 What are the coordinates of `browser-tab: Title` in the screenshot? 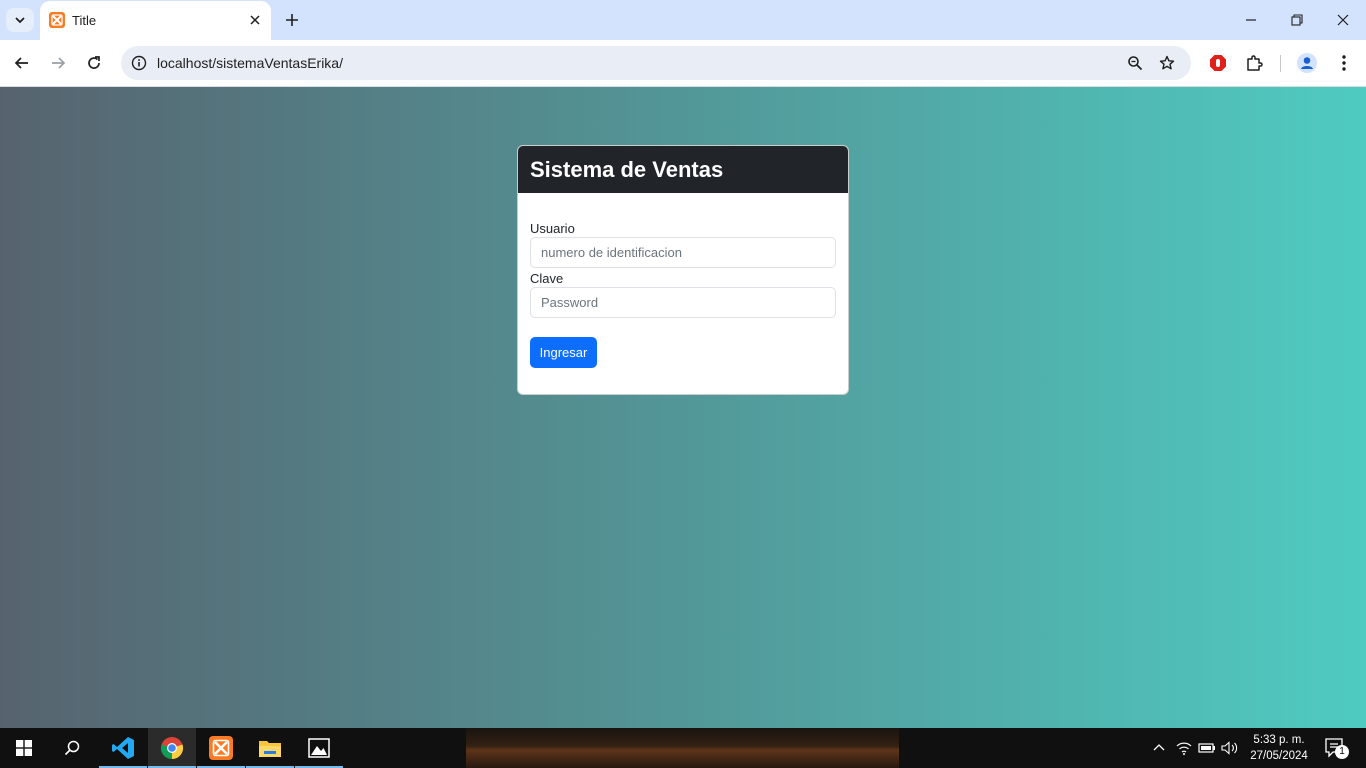 It's located at (155, 20).